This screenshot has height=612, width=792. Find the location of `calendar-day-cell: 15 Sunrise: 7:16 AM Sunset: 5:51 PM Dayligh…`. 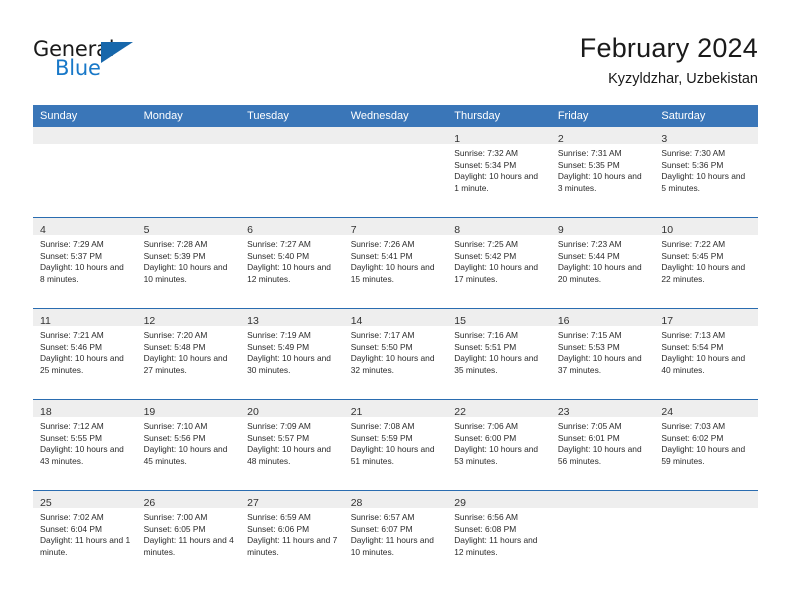

calendar-day-cell: 15 Sunrise: 7:16 AM Sunset: 5:51 PM Dayligh… is located at coordinates (499, 354).